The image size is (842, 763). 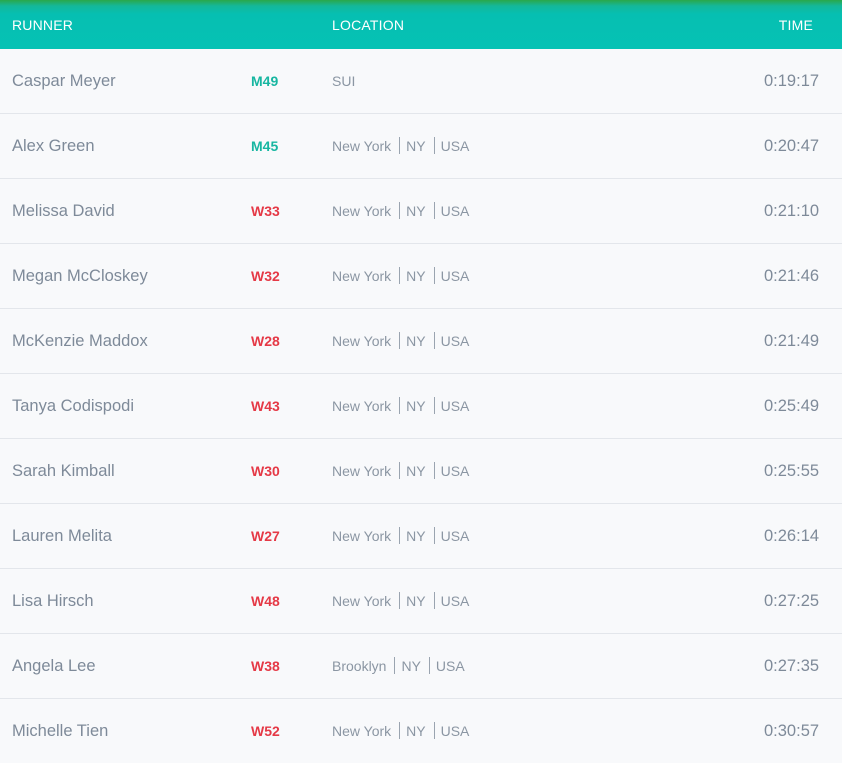 What do you see at coordinates (792, 536) in the screenshot?
I see `finish-time: 0:26:14` at bounding box center [792, 536].